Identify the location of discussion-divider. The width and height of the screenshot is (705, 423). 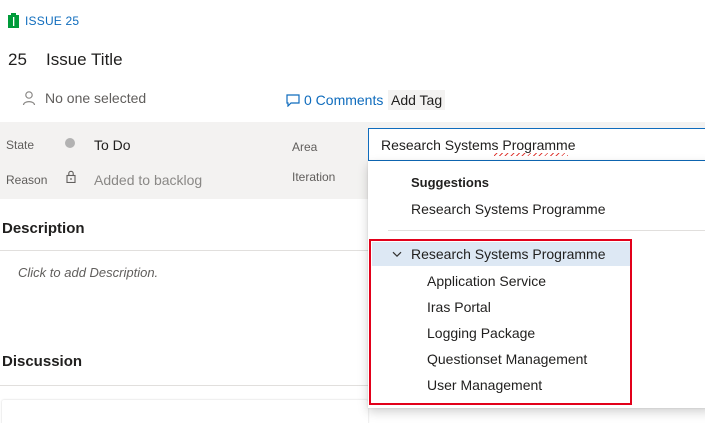
(184, 385).